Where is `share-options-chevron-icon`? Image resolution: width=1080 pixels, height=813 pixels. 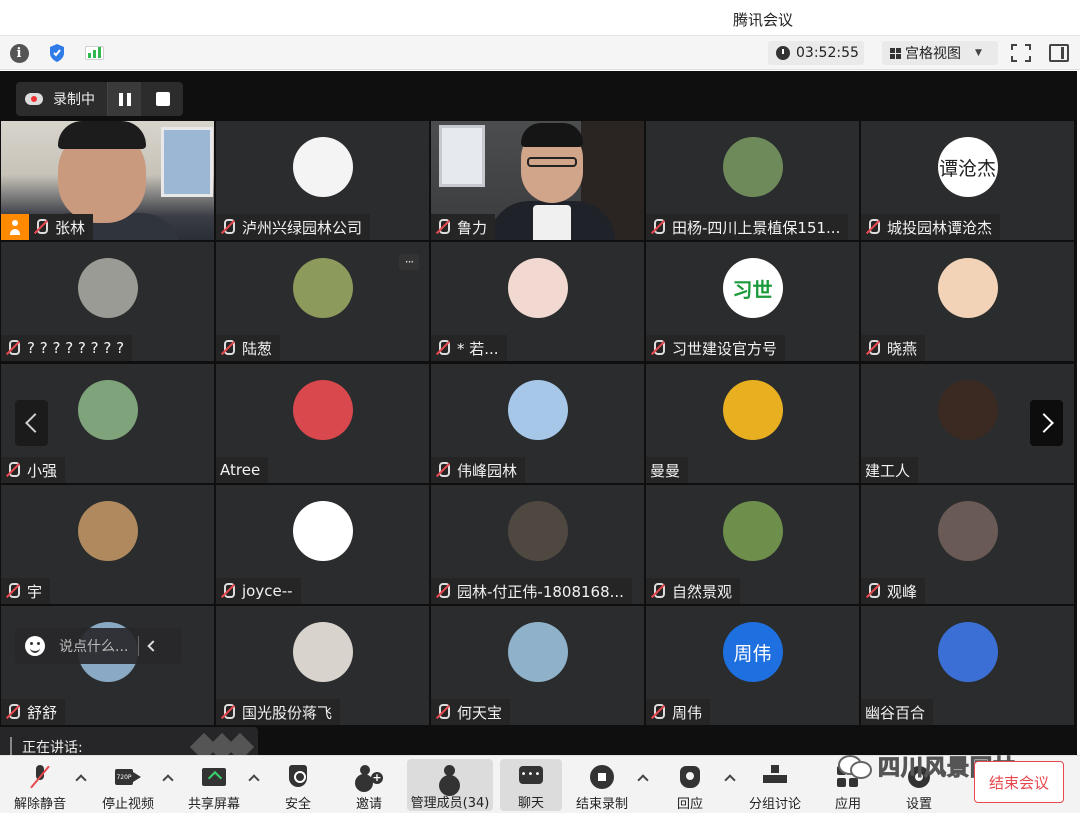 share-options-chevron-icon is located at coordinates (254, 780).